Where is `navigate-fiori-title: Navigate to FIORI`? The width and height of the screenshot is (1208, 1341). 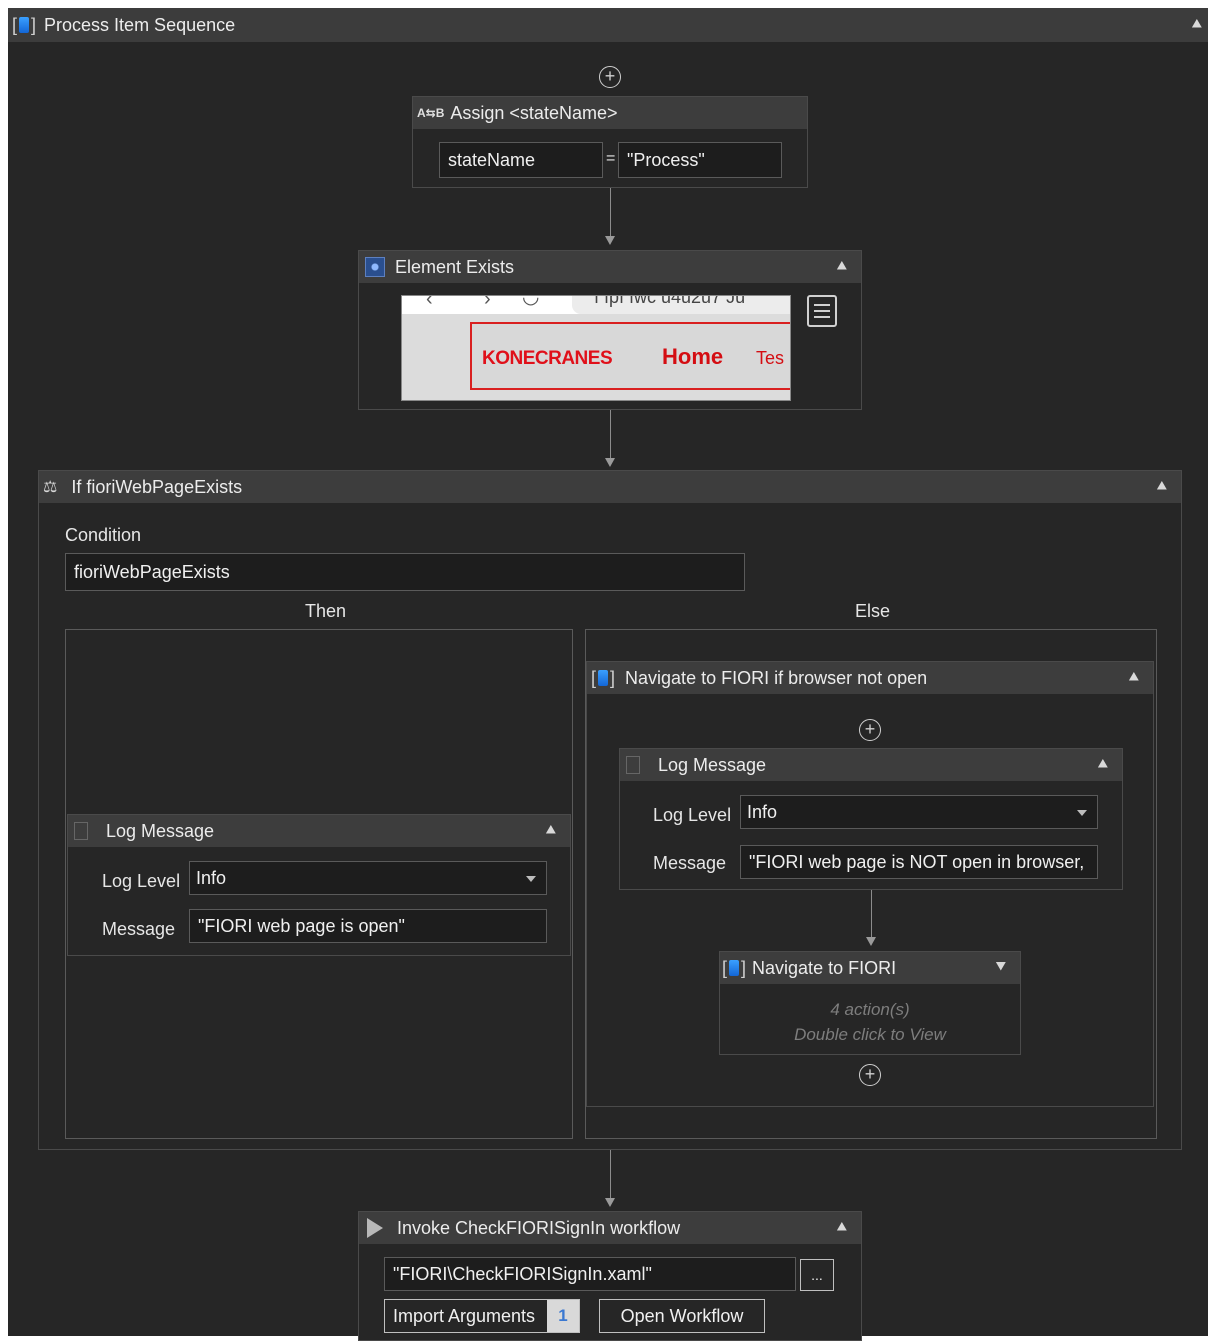
navigate-fiori-title: Navigate to FIORI is located at coordinates (824, 967).